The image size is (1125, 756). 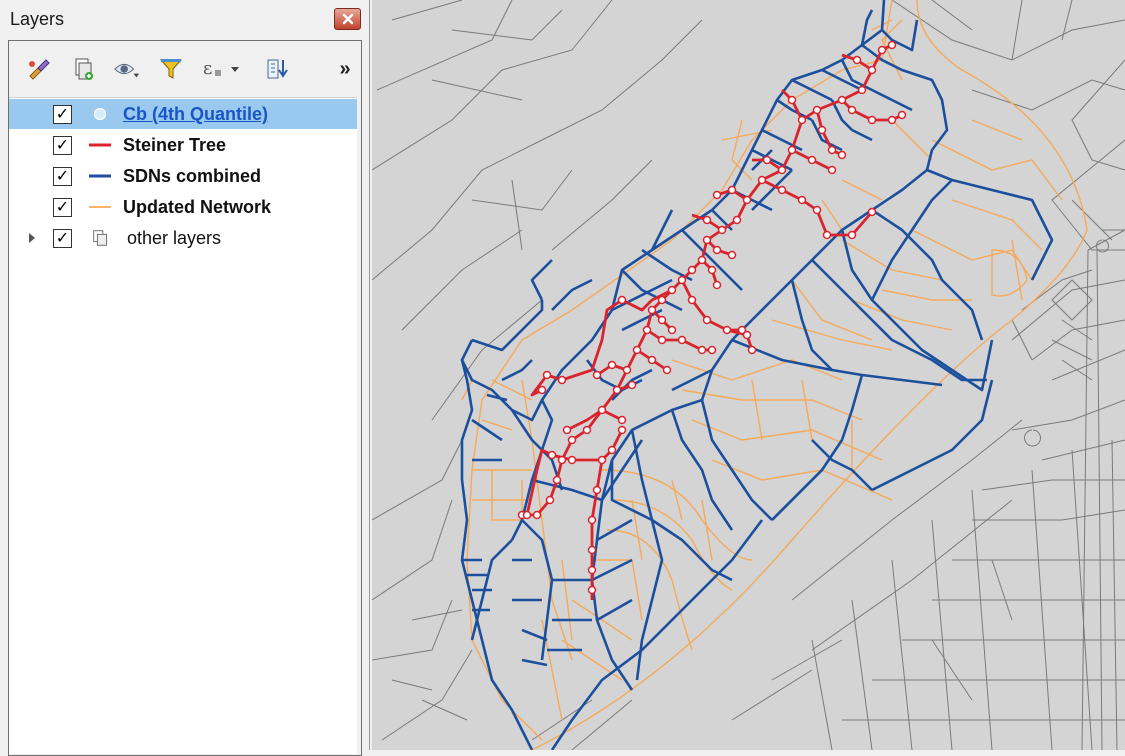 I want to click on layer-label: Cb (4th Quantile), so click(x=195, y=114).